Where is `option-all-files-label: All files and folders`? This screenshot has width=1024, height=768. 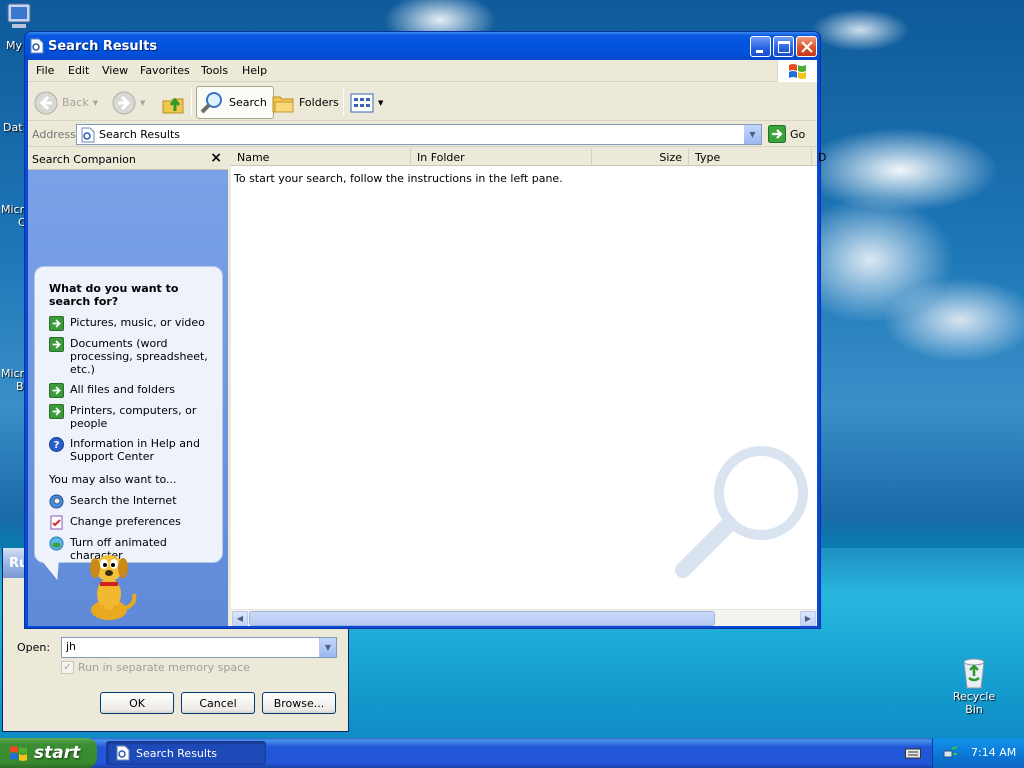
option-all-files-label: All files and folders is located at coordinates (122, 389).